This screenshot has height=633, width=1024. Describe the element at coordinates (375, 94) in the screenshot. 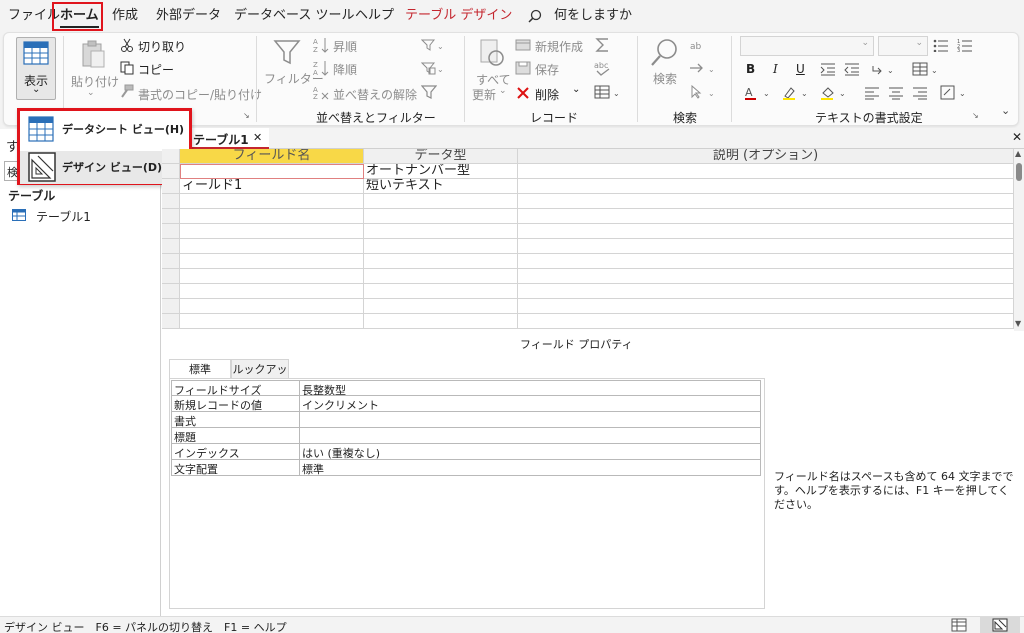

I see `remove-sort-label: 並べ替えの解除` at that location.